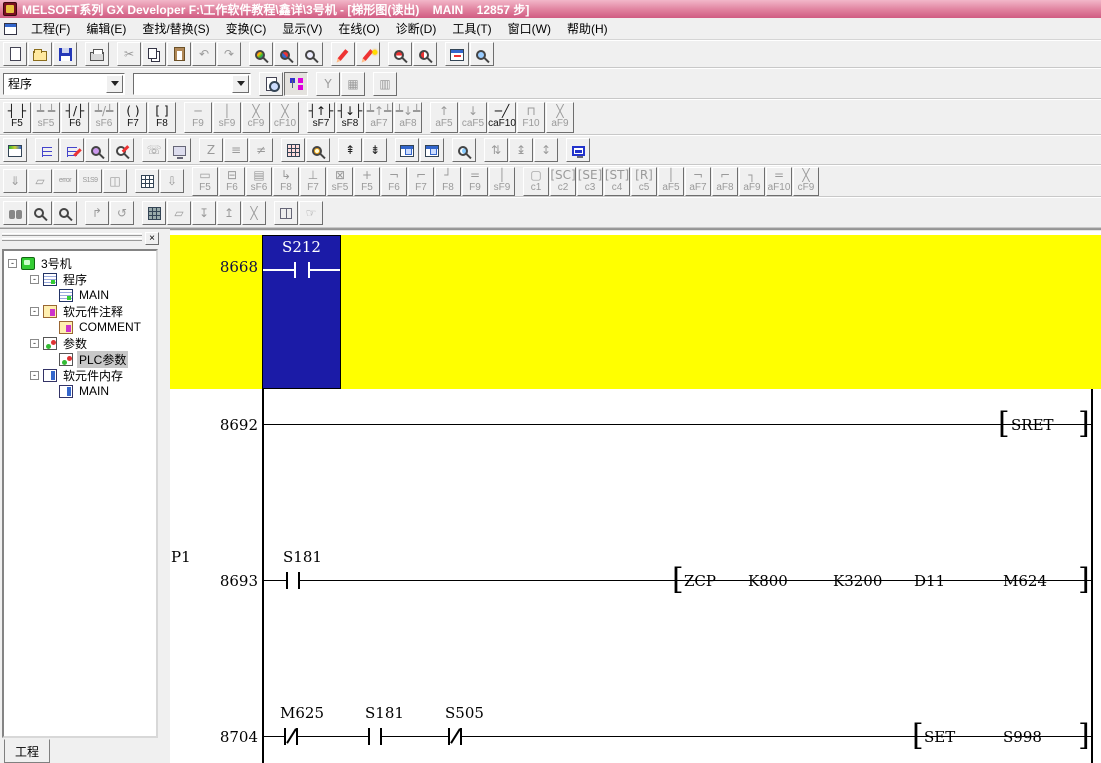 The width and height of the screenshot is (1101, 763). What do you see at coordinates (129, 54) in the screenshot?
I see `cut-button: ✂` at bounding box center [129, 54].